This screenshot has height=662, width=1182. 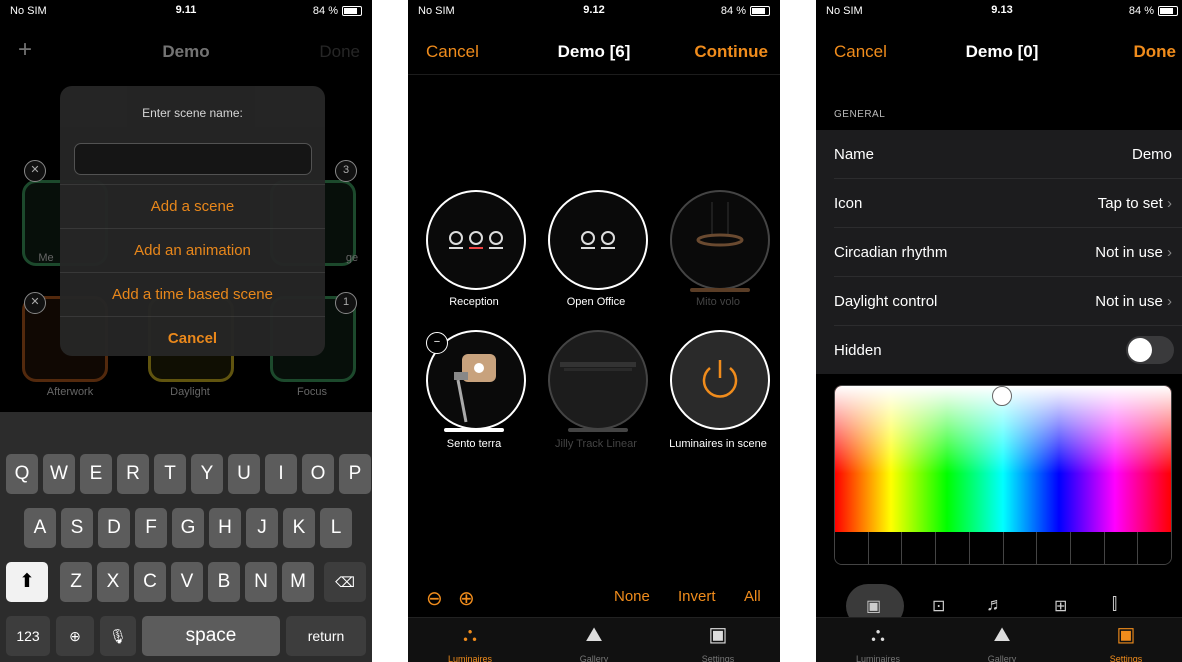 What do you see at coordinates (476, 240) in the screenshot?
I see `luminaire-reception` at bounding box center [476, 240].